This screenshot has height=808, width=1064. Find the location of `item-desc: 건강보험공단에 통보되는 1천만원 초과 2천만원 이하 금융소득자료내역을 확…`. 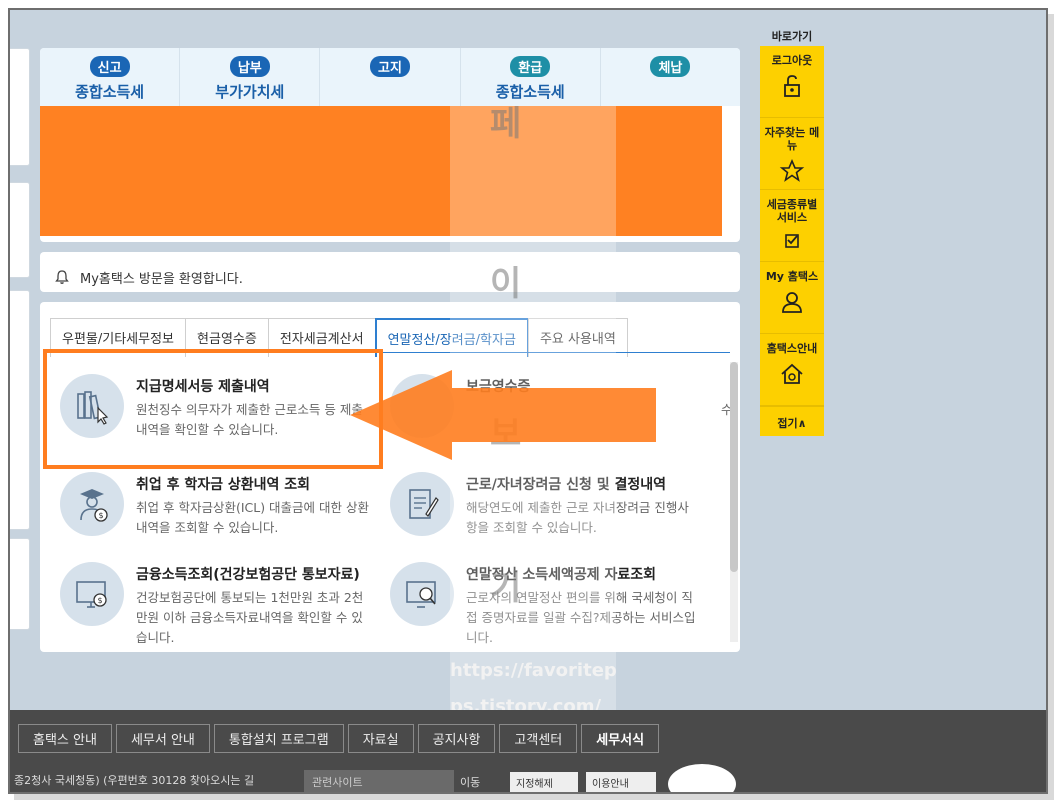

item-desc: 건강보험공단에 통보되는 1천만원 초과 2천만원 이하 금융소득자료내역을 확… is located at coordinates (250, 617).